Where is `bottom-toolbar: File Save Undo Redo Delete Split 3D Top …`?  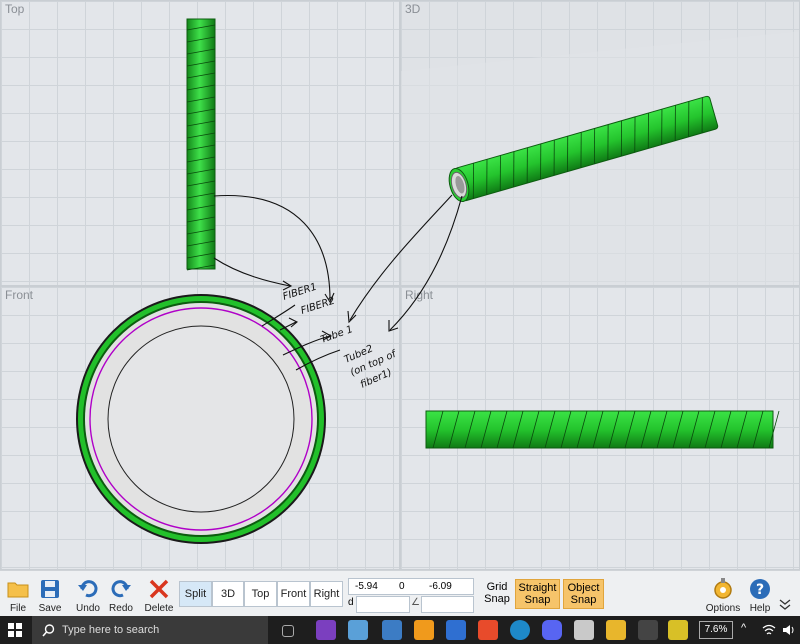
bottom-toolbar: File Save Undo Redo Delete Split 3D Top … is located at coordinates (400, 593).